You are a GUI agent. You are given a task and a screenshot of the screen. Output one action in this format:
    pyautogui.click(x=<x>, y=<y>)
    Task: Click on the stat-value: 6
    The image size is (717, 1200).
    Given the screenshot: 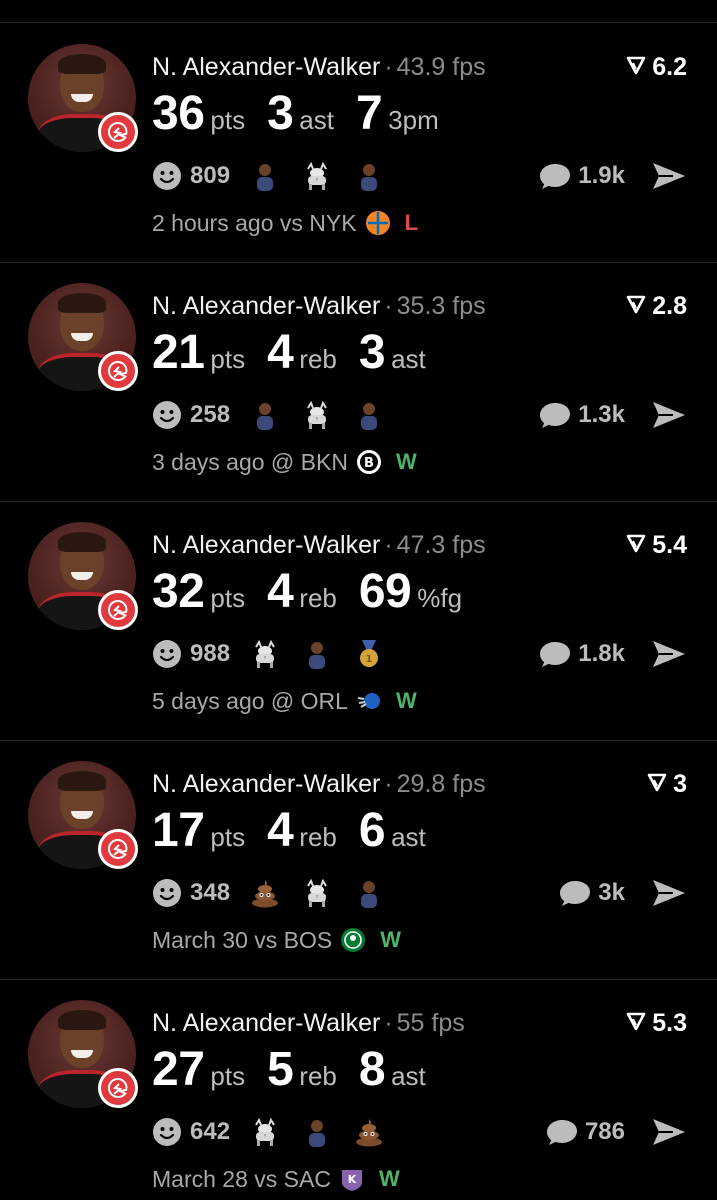 What is the action you would take?
    pyautogui.click(x=372, y=830)
    